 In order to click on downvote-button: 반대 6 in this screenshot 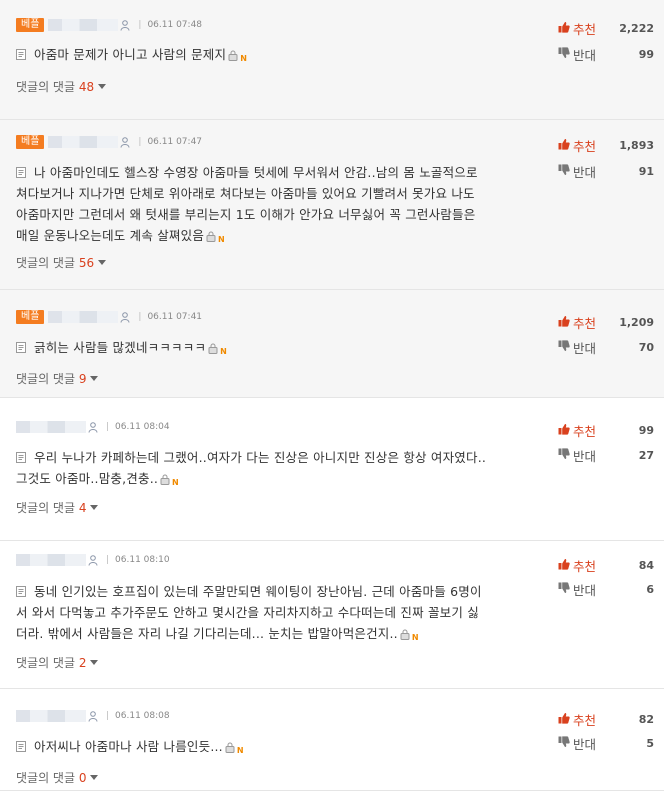, I will do `click(606, 589)`.